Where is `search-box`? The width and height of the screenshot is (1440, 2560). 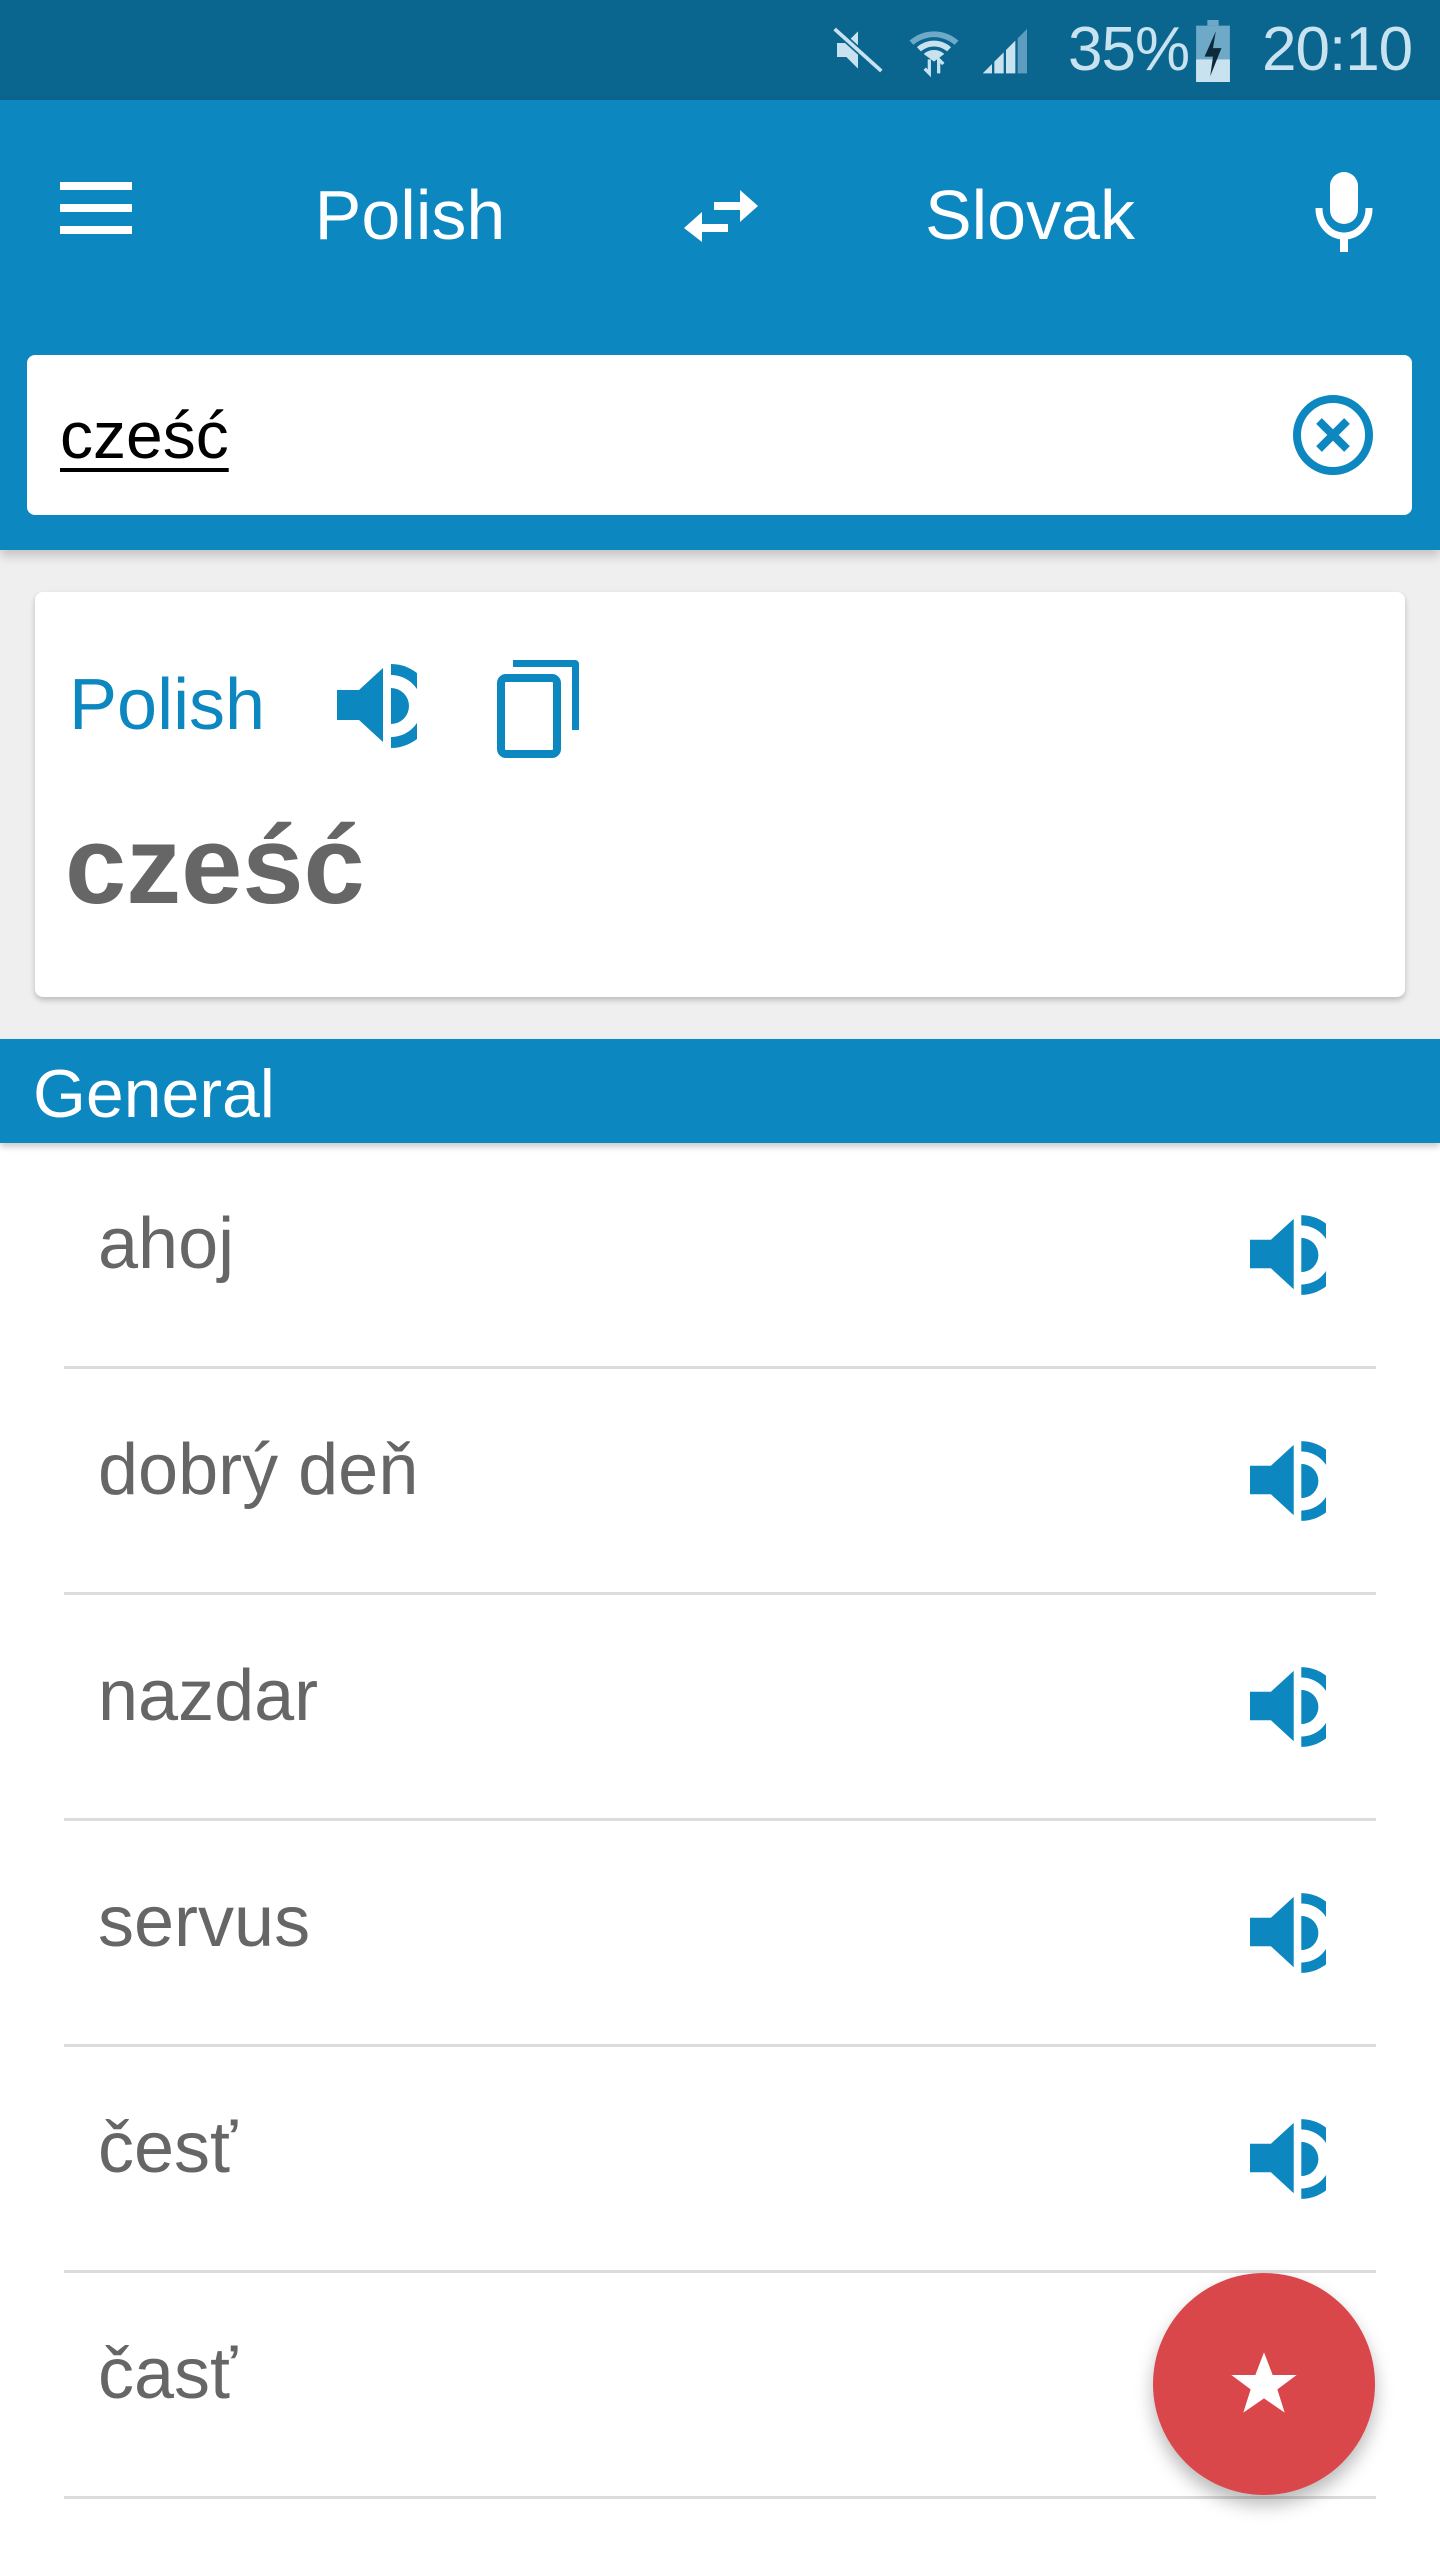 search-box is located at coordinates (719, 435).